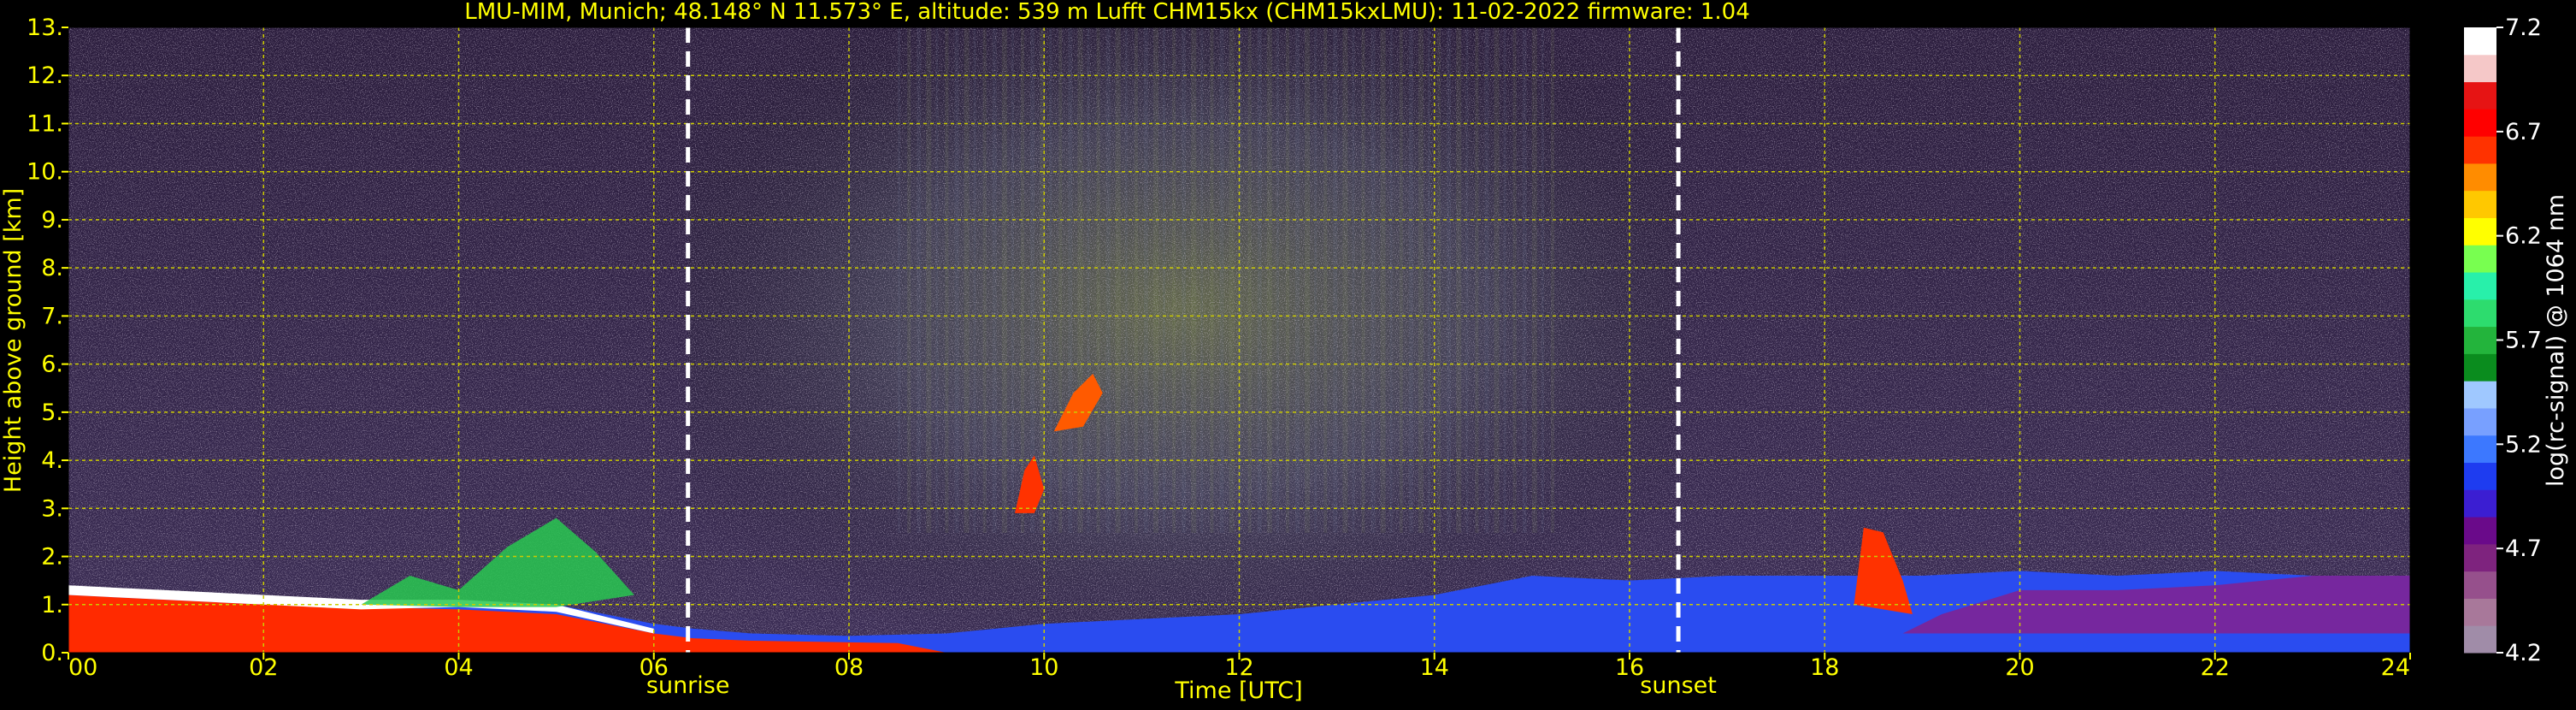 This screenshot has width=2576, height=710. Describe the element at coordinates (458, 667) in the screenshot. I see `x-tick-label: 04` at that location.